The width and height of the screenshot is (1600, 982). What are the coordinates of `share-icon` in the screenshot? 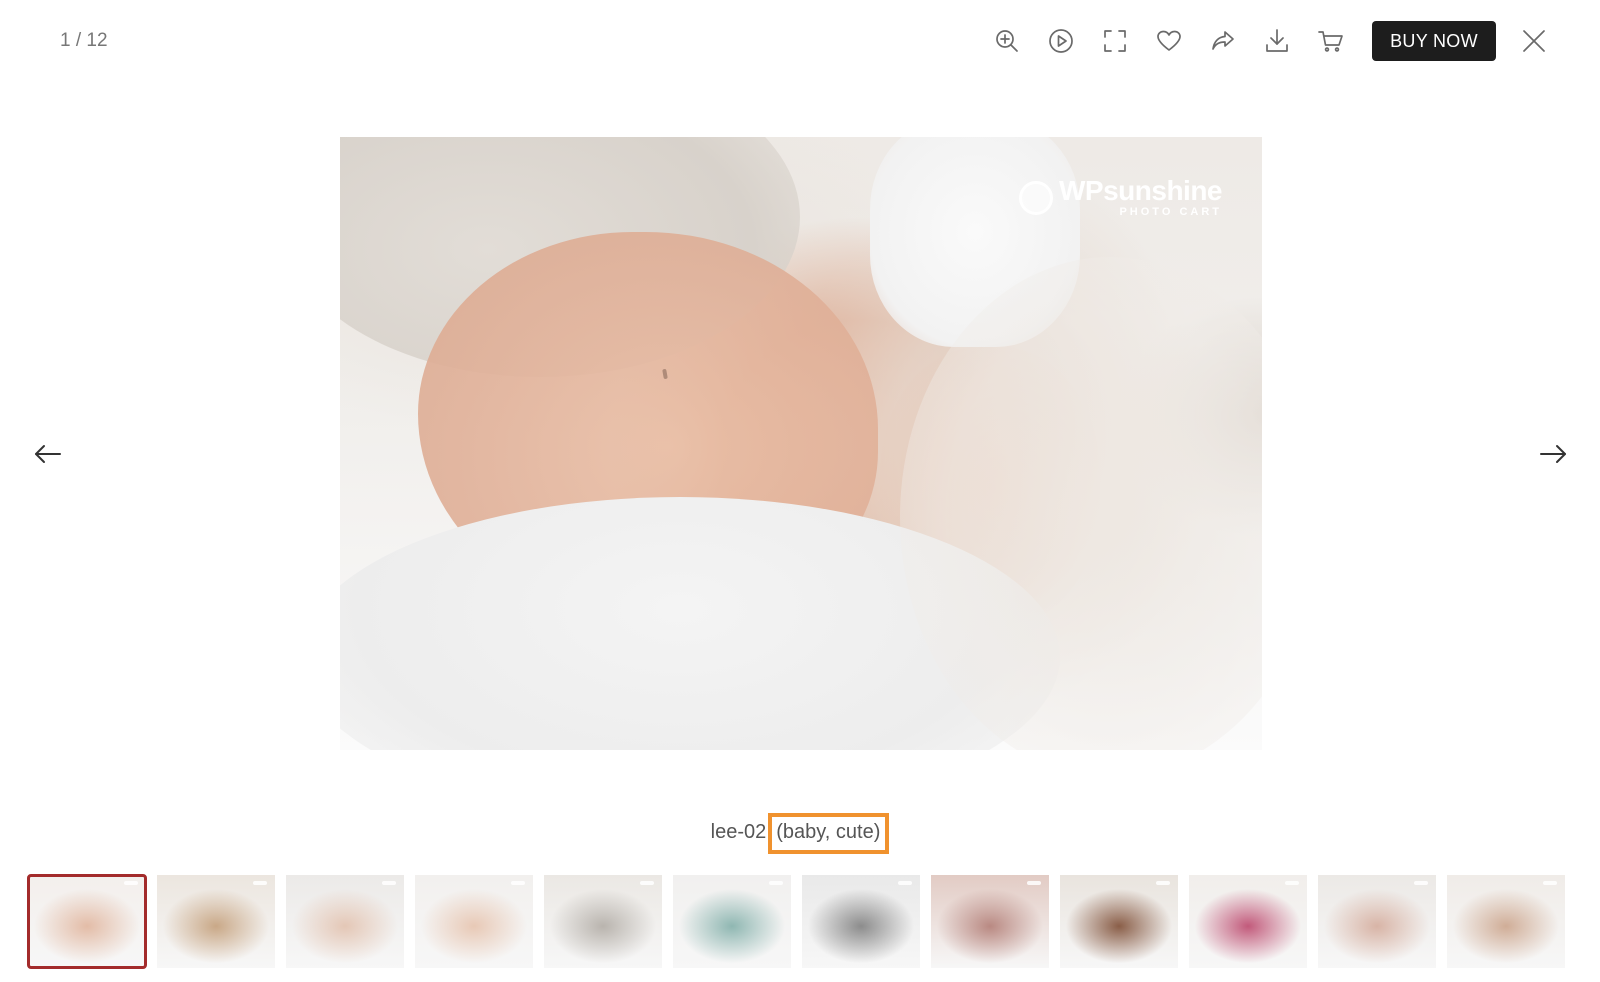 It's located at (1223, 40).